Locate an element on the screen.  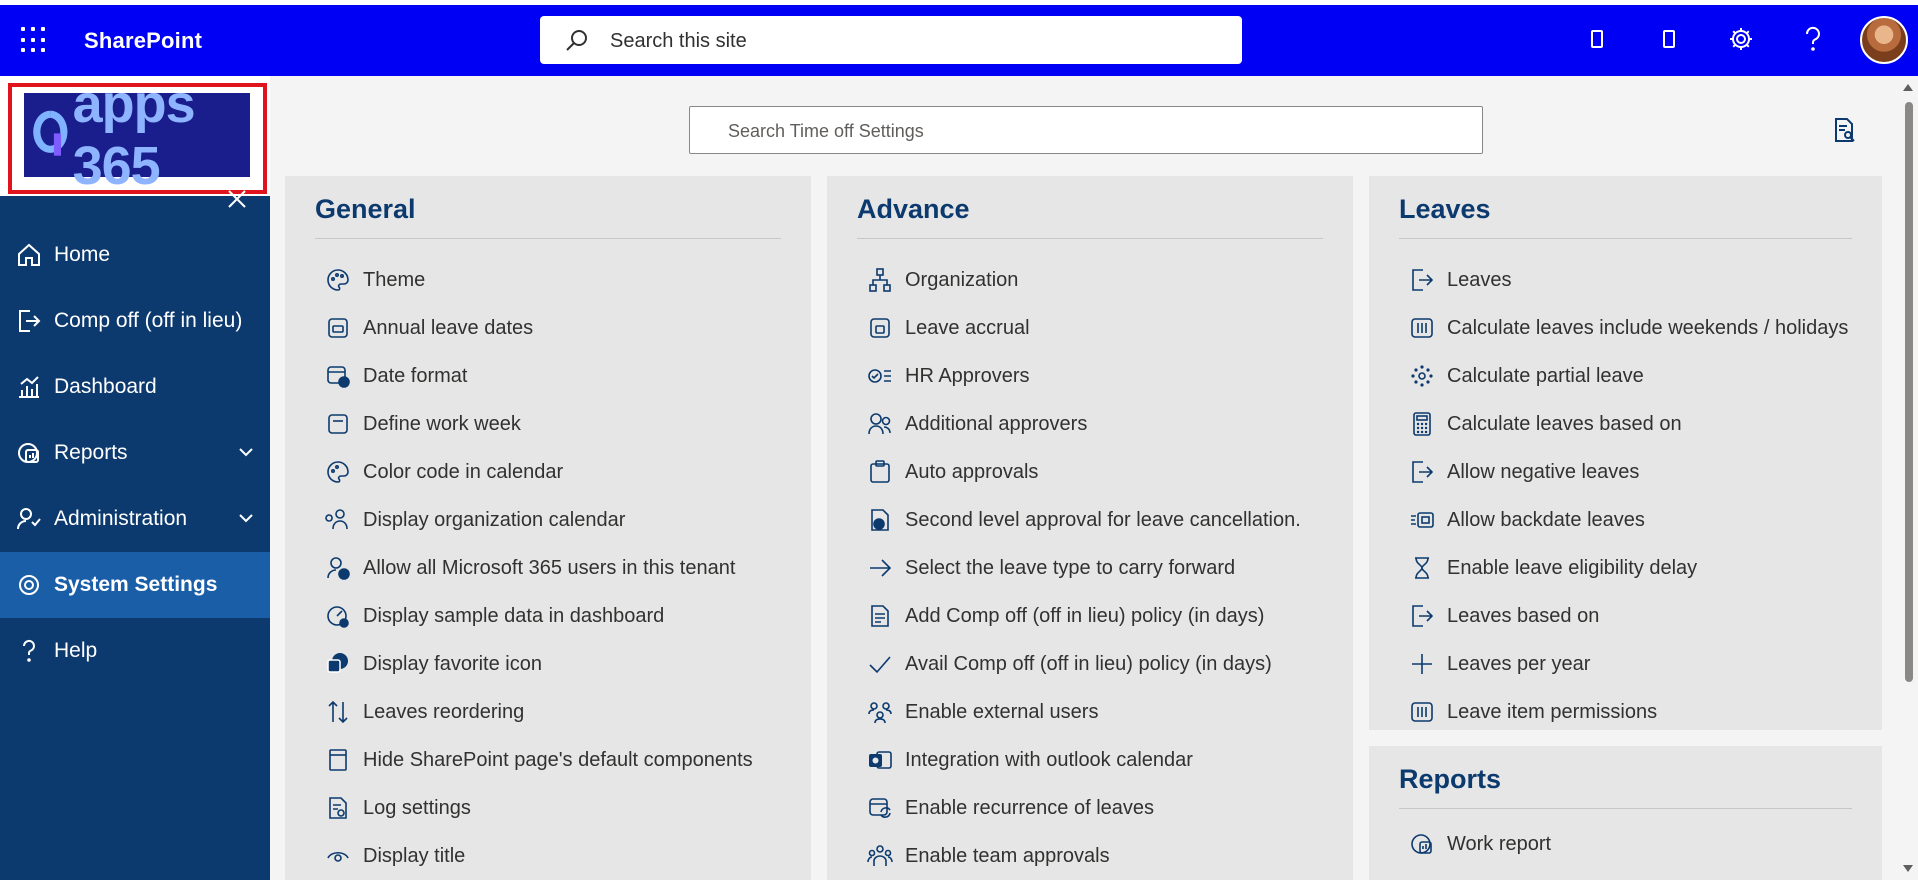
setting-leaves-based-calc: Calculate leaves based on is located at coordinates (1628, 424).